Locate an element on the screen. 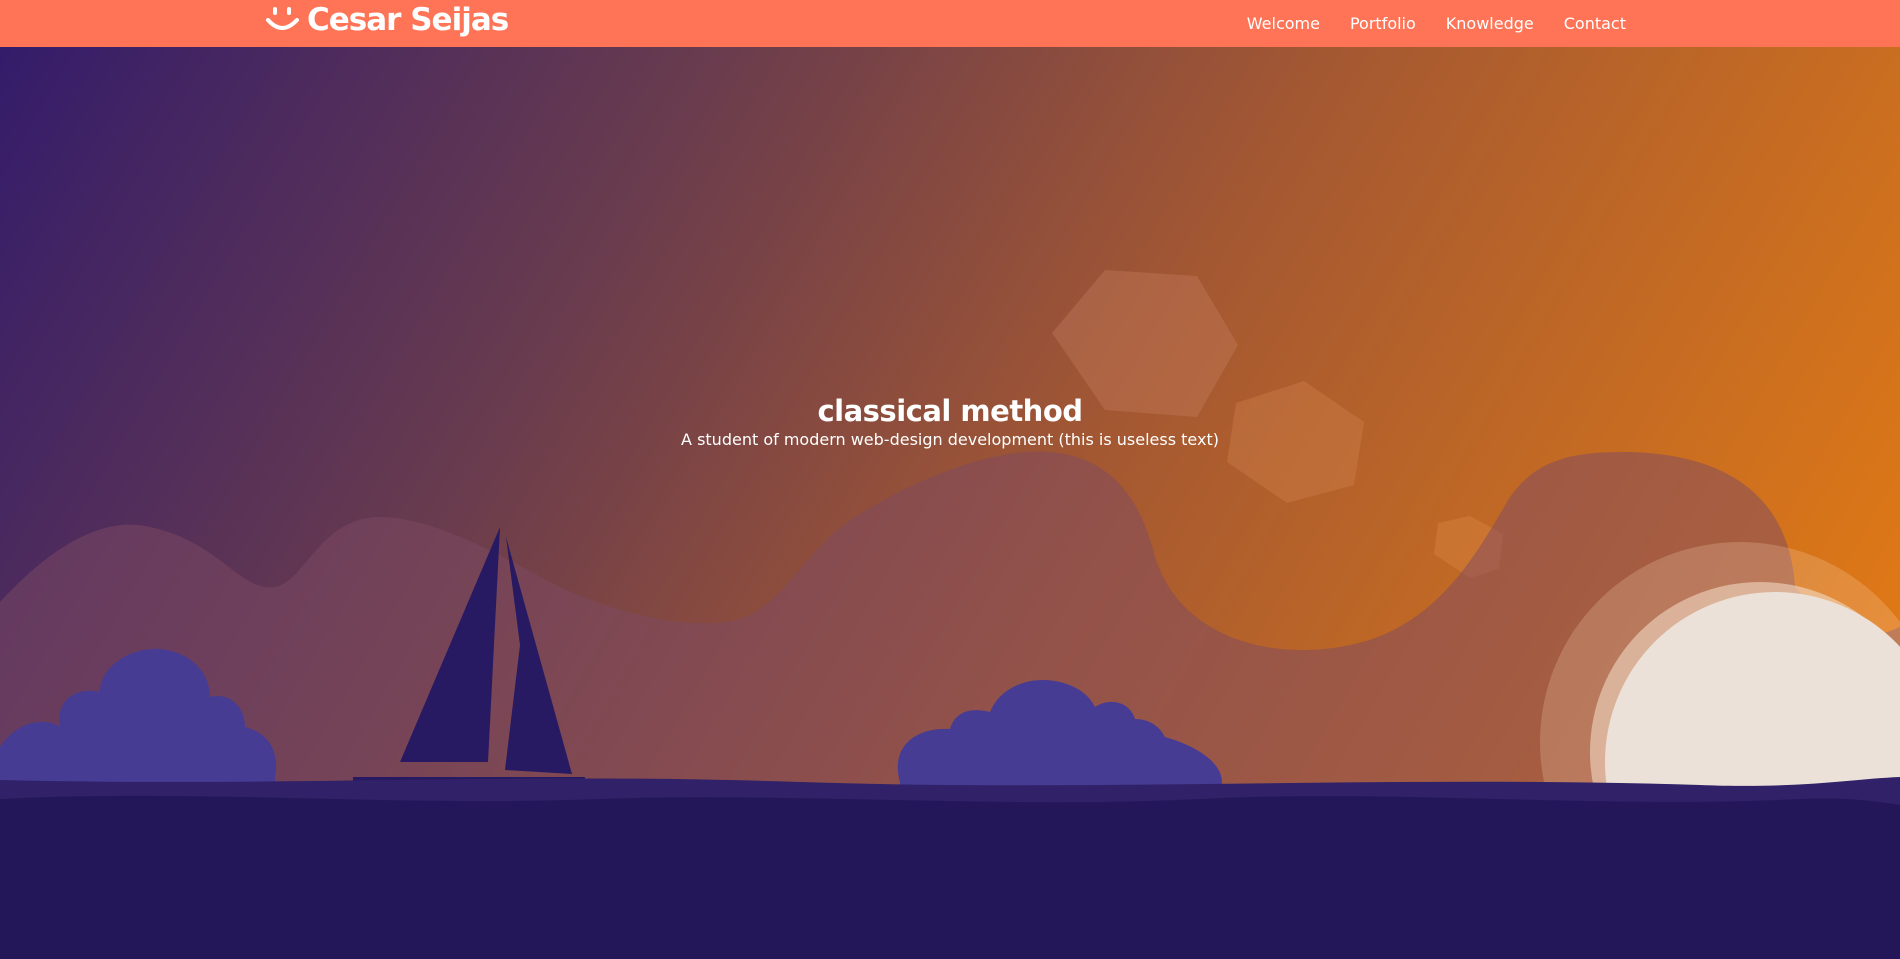 The image size is (1900, 959). brand-logo-link: Cesar Seijas is located at coordinates (387, 20).